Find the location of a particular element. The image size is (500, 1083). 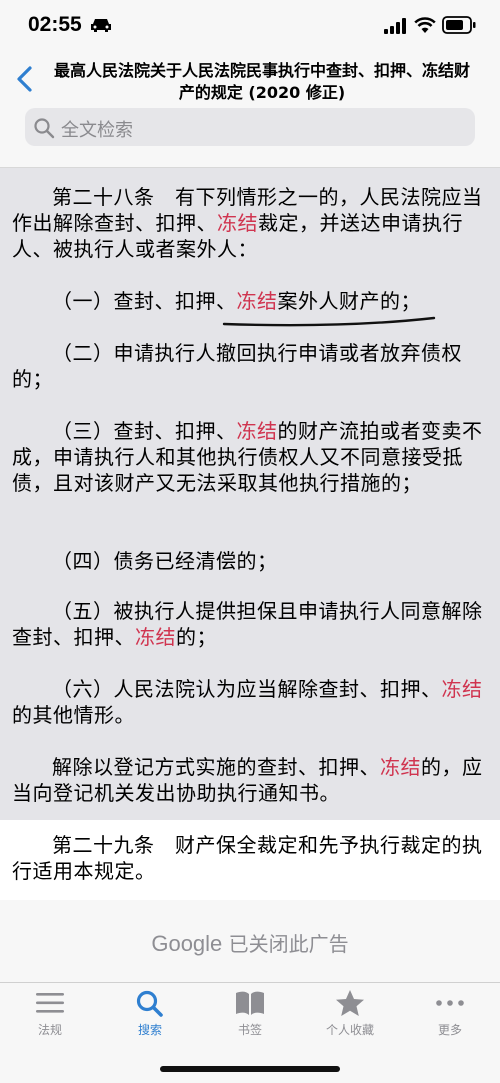

text-segment: 案外人财产的； is located at coordinates (349, 301).